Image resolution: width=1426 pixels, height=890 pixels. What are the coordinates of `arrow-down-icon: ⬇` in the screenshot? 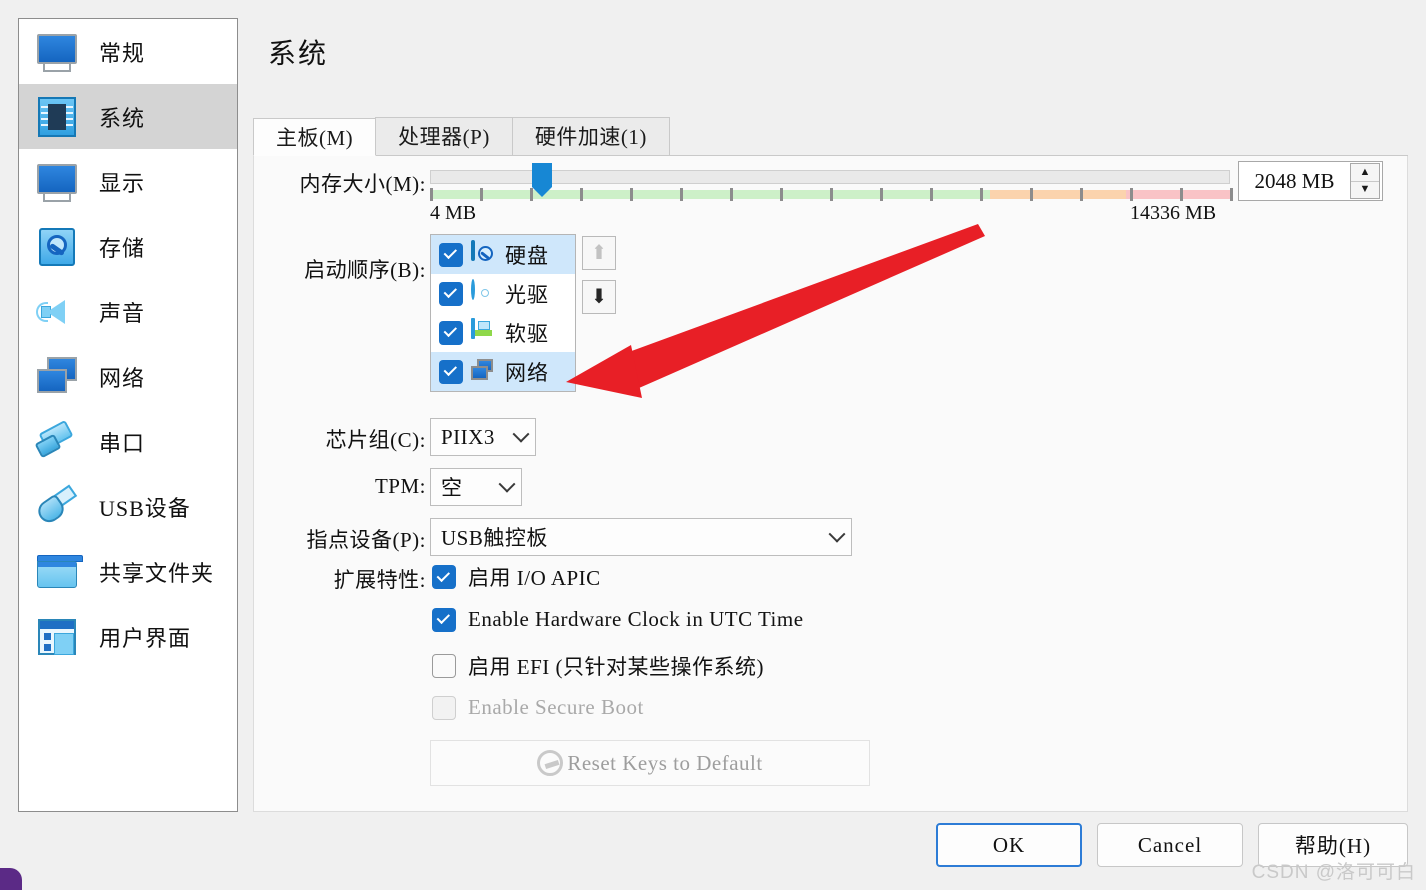 It's located at (599, 297).